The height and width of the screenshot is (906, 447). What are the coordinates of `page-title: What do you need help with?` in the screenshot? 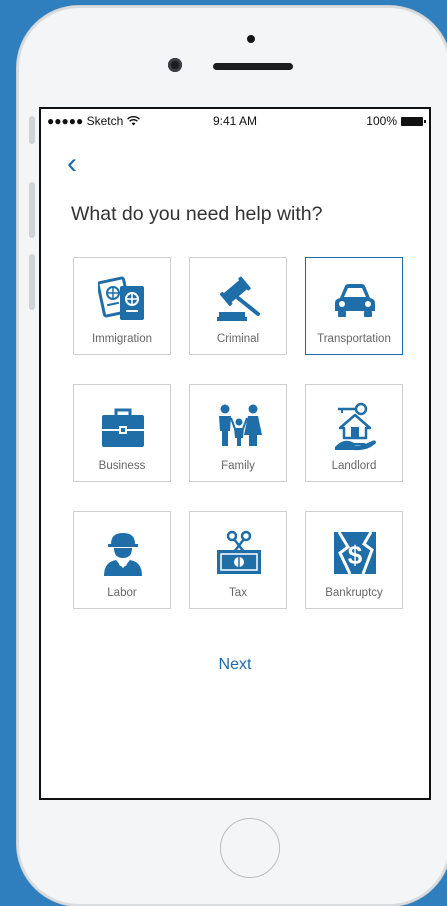 It's located at (197, 214).